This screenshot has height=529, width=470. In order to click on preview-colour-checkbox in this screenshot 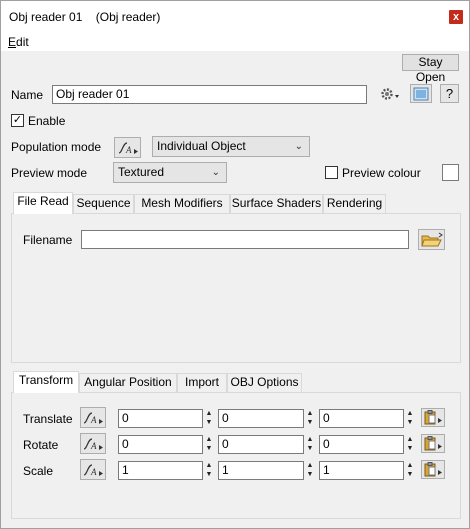, I will do `click(331, 172)`.